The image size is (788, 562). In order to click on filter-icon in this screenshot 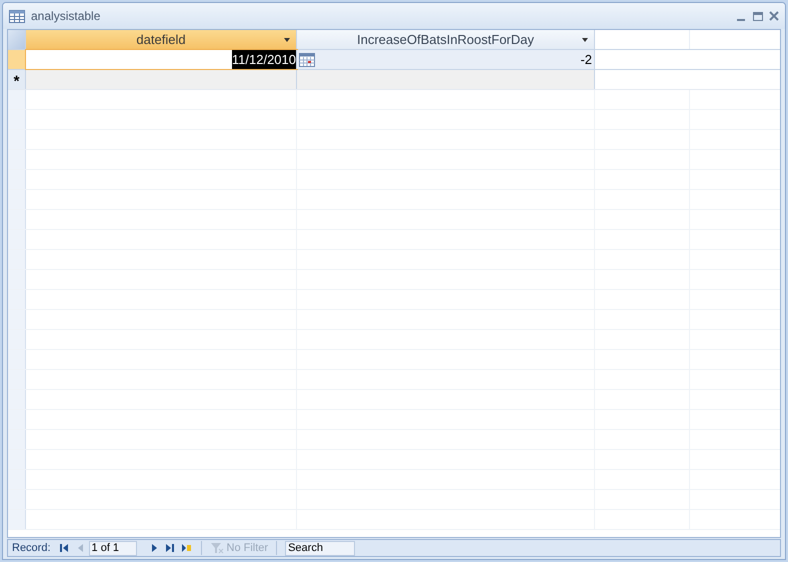, I will do `click(217, 548)`.